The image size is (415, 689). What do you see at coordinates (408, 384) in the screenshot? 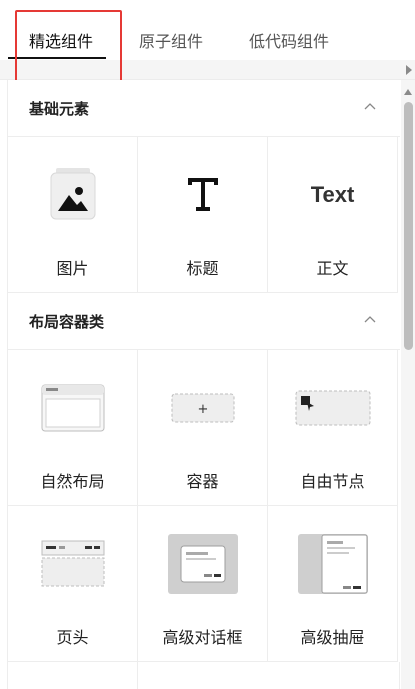
I see `vertical-scrollbar` at bounding box center [408, 384].